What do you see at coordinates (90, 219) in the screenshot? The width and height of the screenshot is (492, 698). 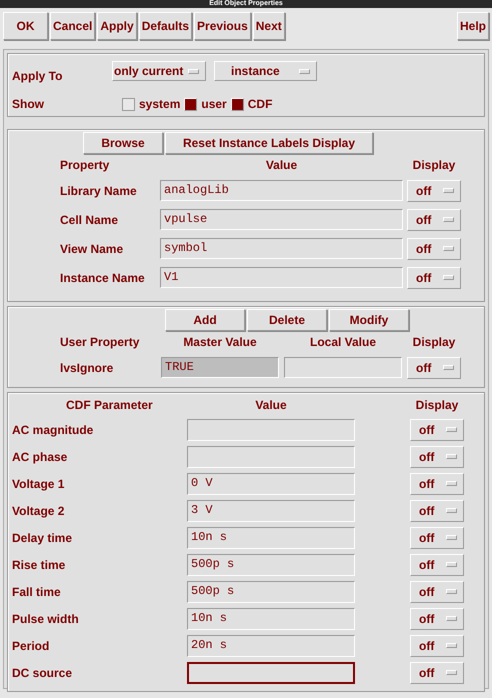 I see `property-label: Cell Name` at bounding box center [90, 219].